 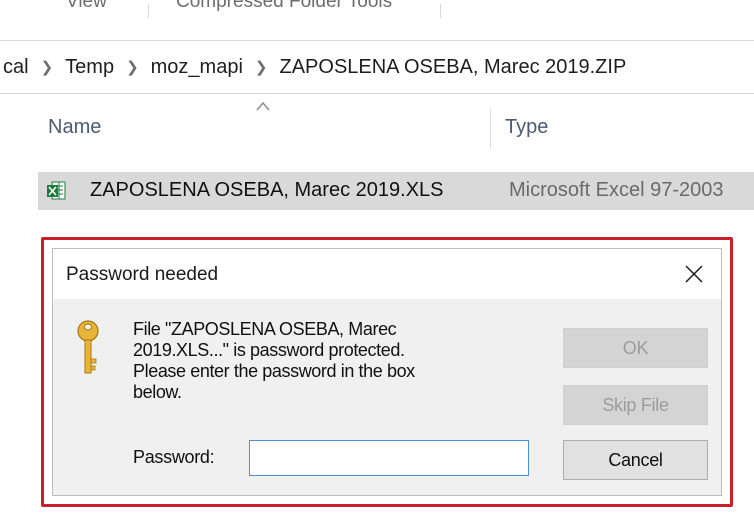 What do you see at coordinates (157, 392) in the screenshot?
I see `message-line: below.` at bounding box center [157, 392].